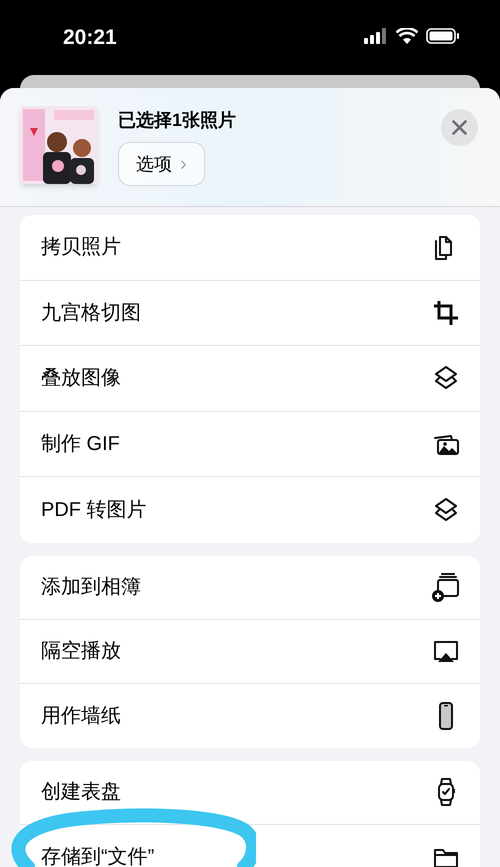  Describe the element at coordinates (407, 36) in the screenshot. I see `wifi-icon` at that location.